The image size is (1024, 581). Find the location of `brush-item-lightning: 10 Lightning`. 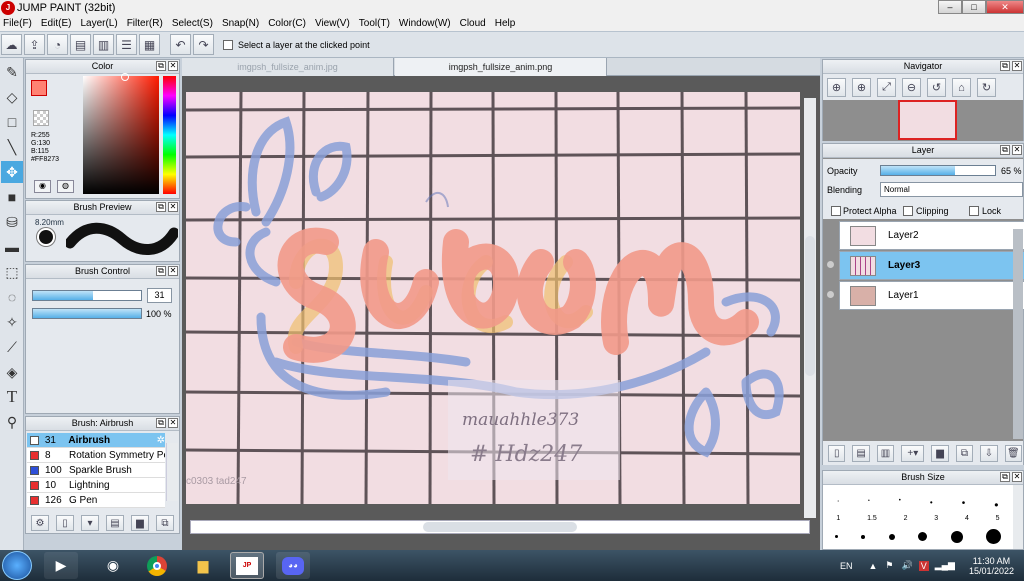

brush-item-lightning: 10 Lightning is located at coordinates (96, 485).